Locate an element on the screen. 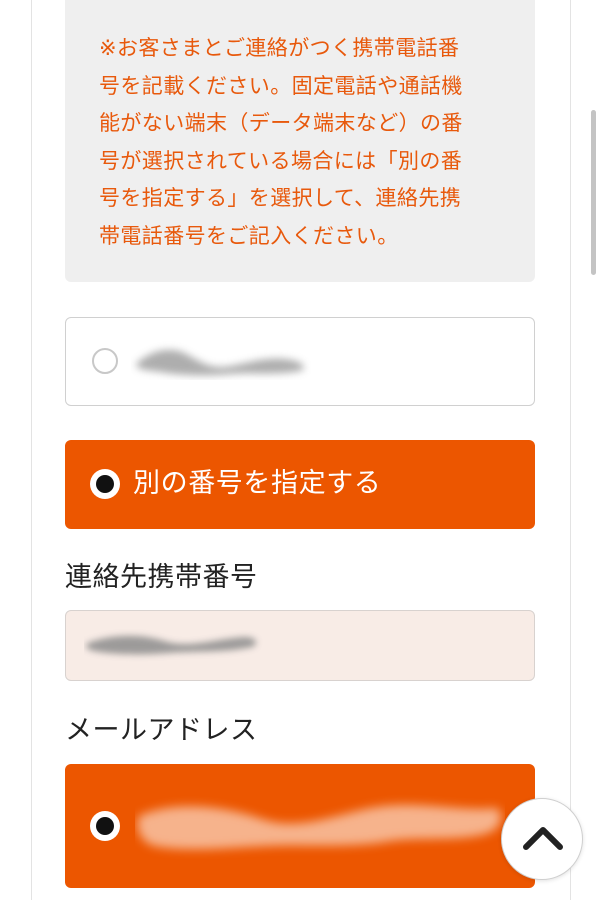 The width and height of the screenshot is (600, 900). masked-phone-number is located at coordinates (220, 362).